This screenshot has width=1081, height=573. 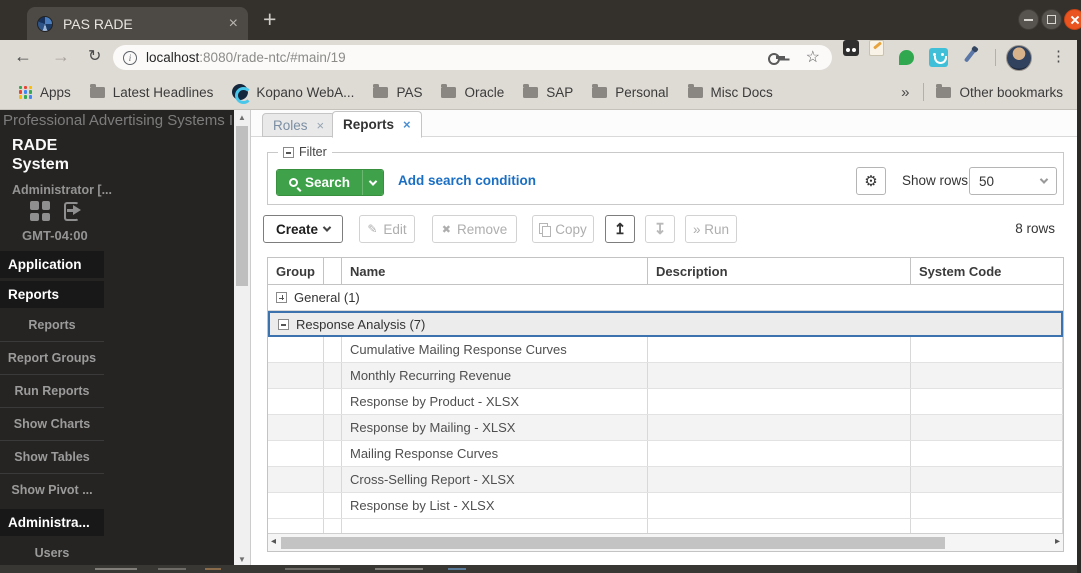 I want to click on sidebar-item-reports: Reports, so click(x=52, y=324).